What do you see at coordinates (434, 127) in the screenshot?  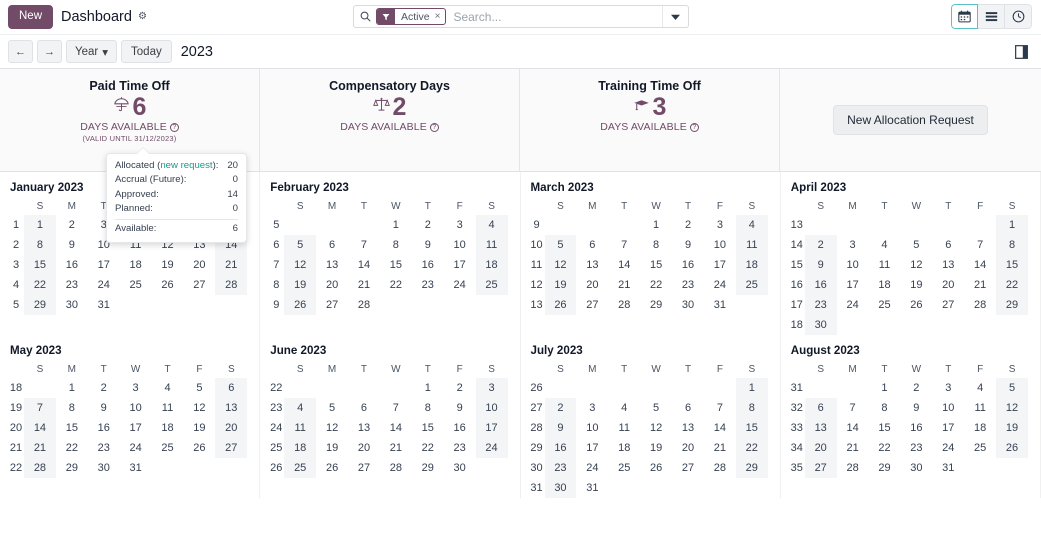 I see `question-icon: ?` at bounding box center [434, 127].